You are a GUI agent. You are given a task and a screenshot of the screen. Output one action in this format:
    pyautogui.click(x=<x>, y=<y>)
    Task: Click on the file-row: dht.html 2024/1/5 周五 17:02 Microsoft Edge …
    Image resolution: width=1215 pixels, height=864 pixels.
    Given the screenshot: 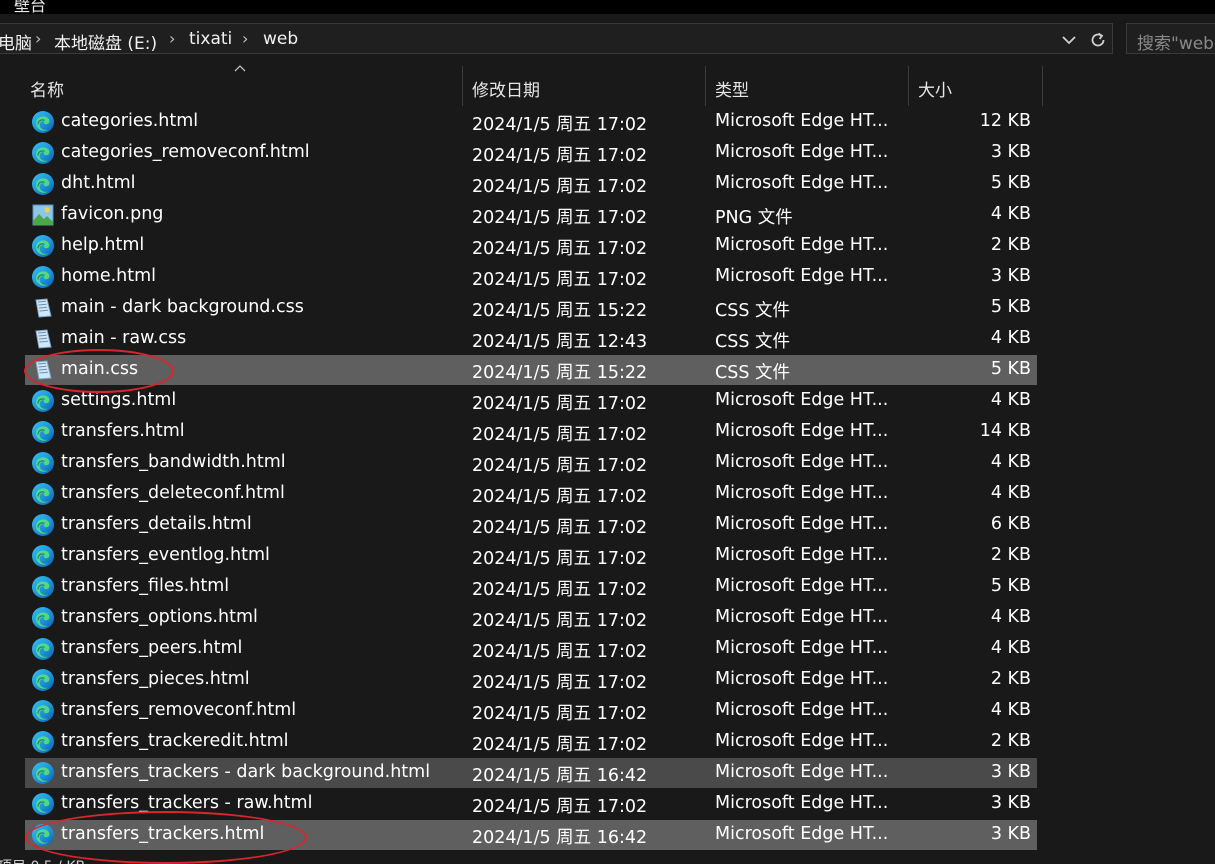 What is the action you would take?
    pyautogui.click(x=531, y=184)
    